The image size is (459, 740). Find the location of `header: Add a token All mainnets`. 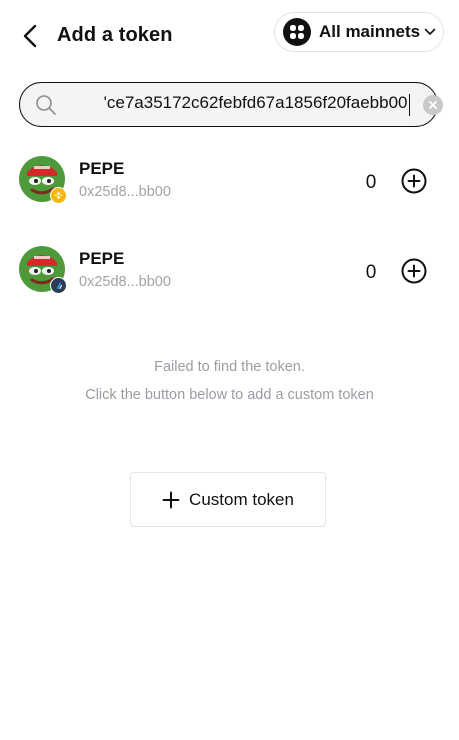

header: Add a token All mainnets is located at coordinates (229, 35).